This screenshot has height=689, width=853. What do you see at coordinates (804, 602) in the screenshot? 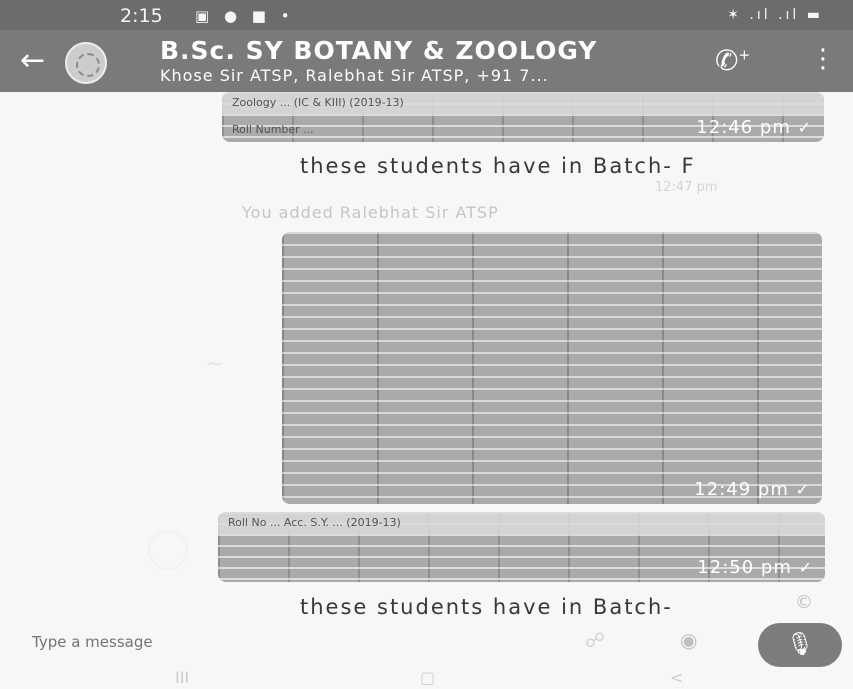
I see `scroll-down-icon: ©` at bounding box center [804, 602].